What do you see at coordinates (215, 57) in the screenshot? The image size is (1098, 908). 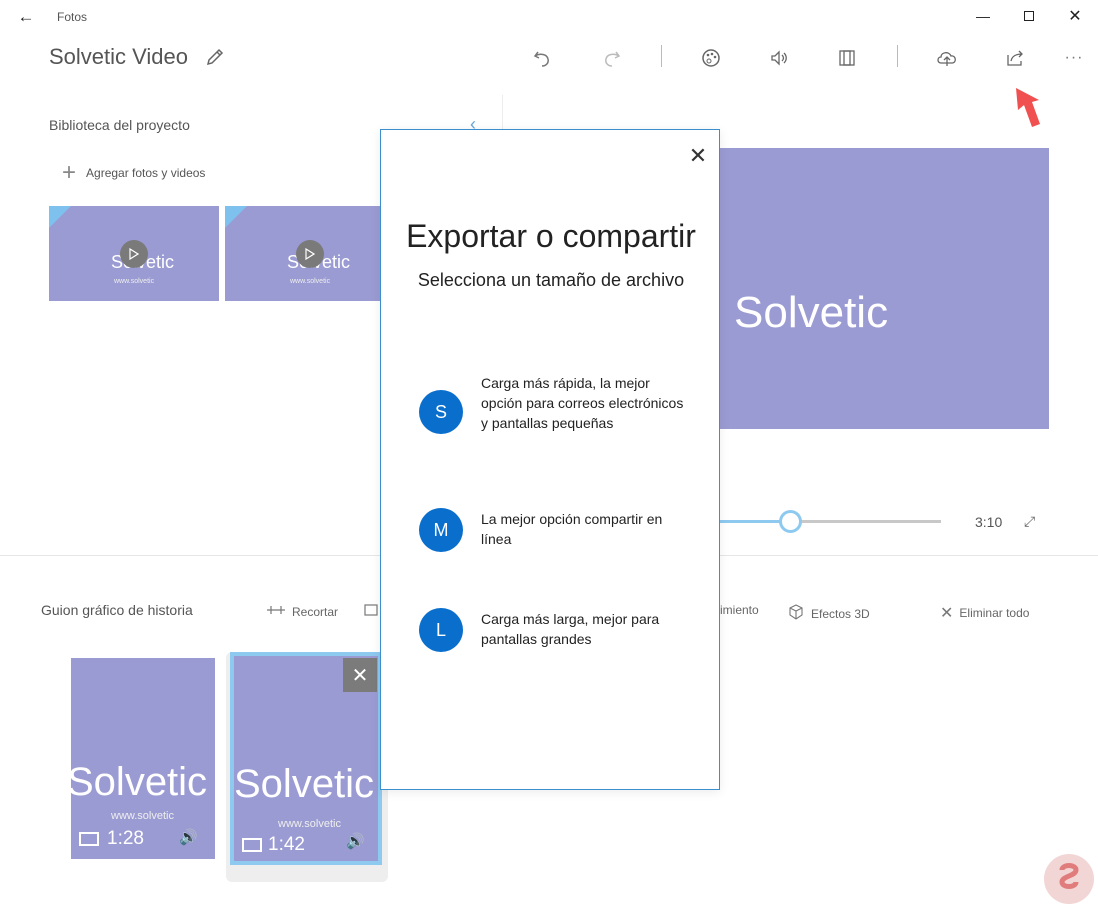 I see `pencil-icon` at bounding box center [215, 57].